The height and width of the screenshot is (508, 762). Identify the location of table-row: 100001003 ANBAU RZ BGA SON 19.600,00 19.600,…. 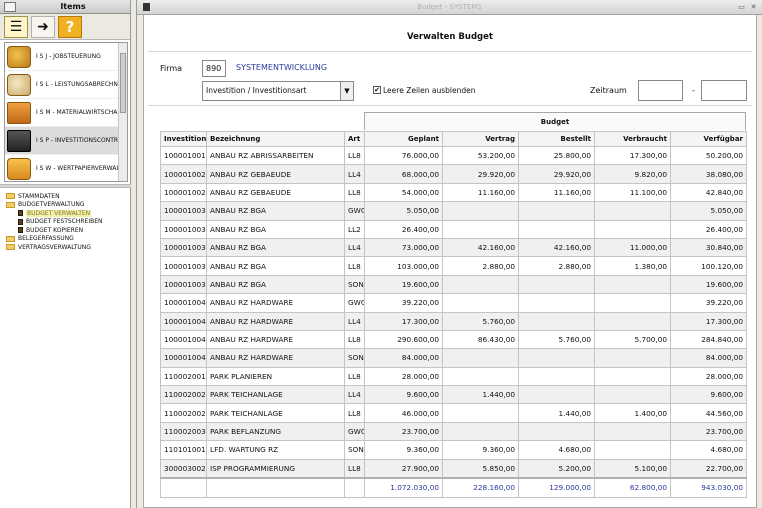
(453, 284).